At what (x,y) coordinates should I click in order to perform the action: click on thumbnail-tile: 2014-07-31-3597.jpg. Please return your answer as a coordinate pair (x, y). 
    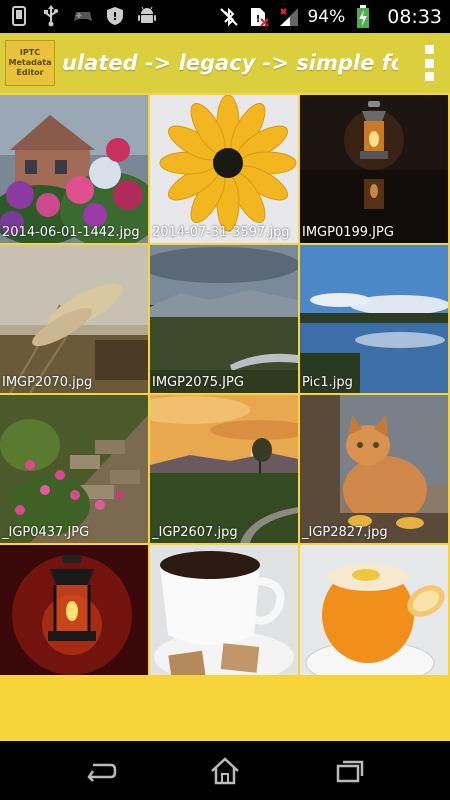
    Looking at the image, I should click on (224, 169).